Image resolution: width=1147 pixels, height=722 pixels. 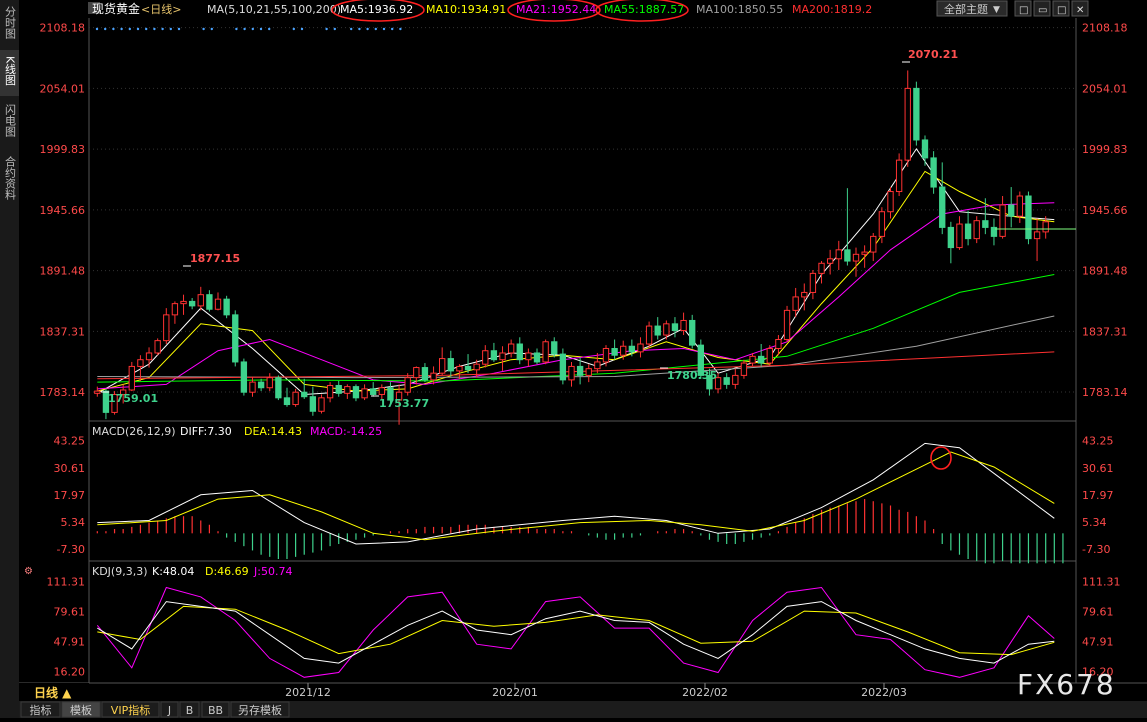 I want to click on bottom-tab-label: 另存模板, so click(x=260, y=710).